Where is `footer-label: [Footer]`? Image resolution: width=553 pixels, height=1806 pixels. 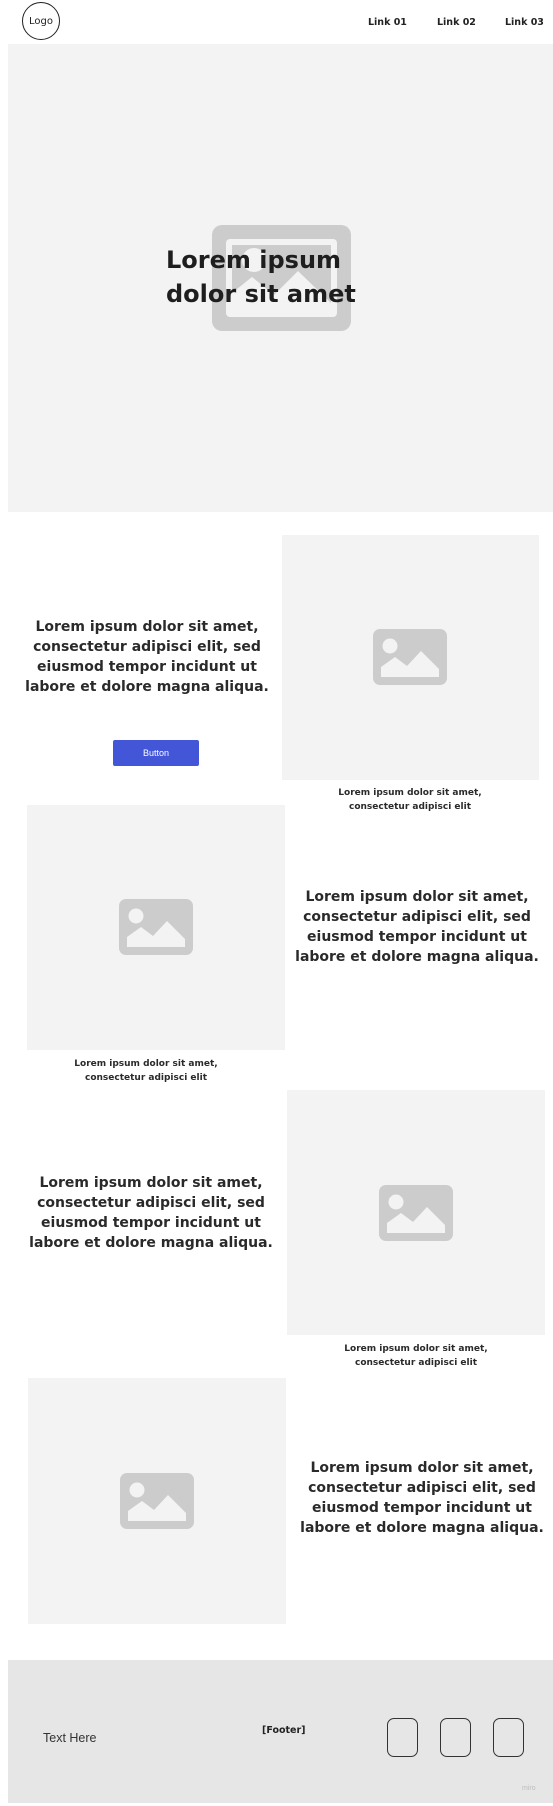
footer-label: [Footer] is located at coordinates (284, 1730).